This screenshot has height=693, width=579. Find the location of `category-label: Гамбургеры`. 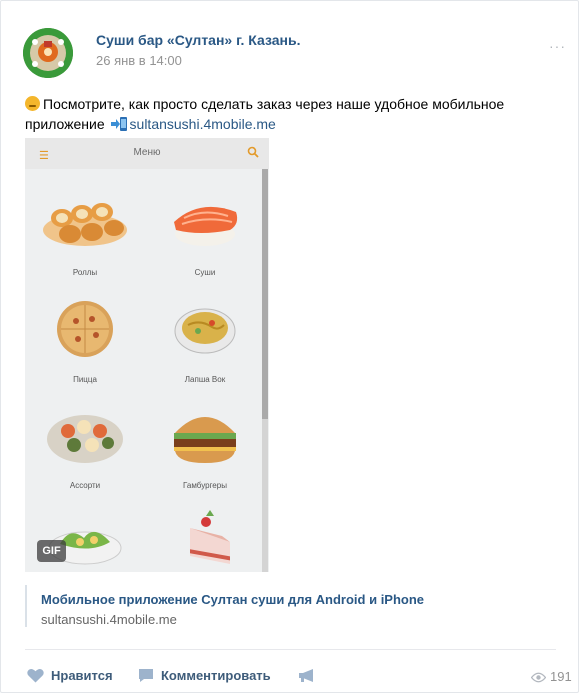

category-label: Гамбургеры is located at coordinates (205, 485).